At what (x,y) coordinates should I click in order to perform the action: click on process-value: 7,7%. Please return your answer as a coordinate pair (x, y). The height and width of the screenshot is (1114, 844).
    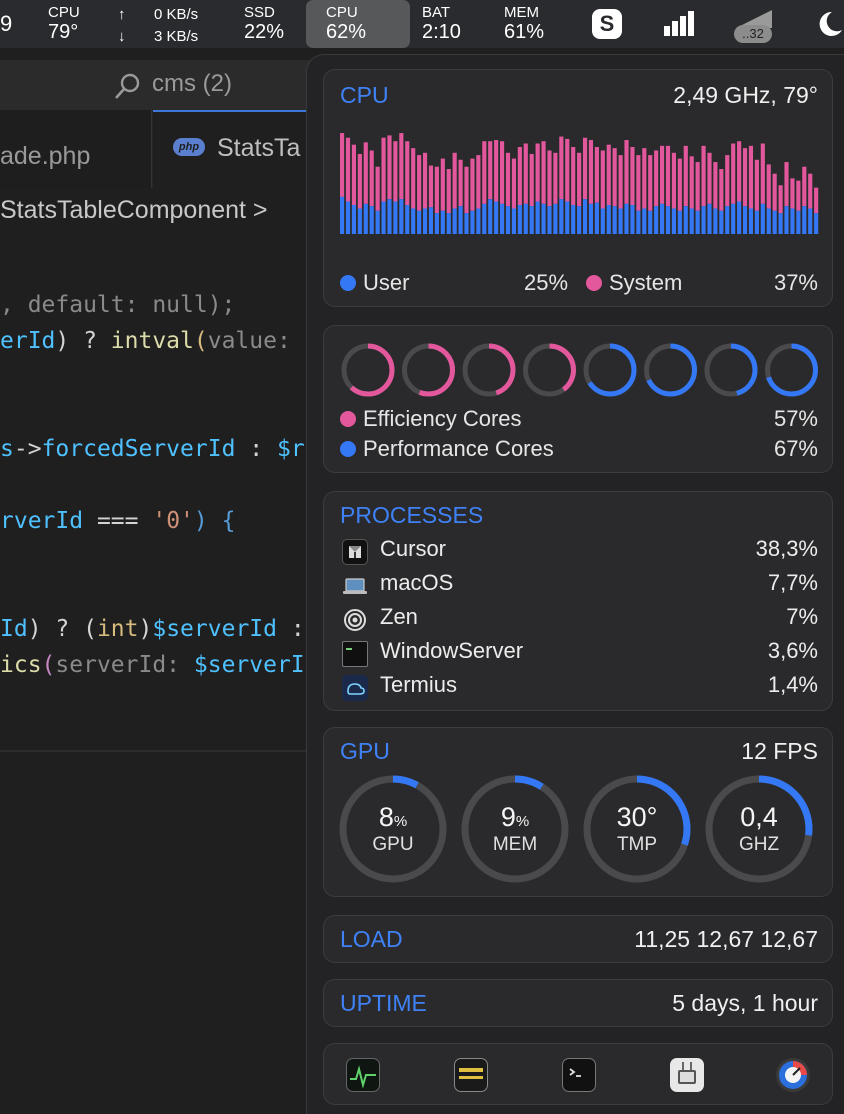
    Looking at the image, I should click on (792, 582).